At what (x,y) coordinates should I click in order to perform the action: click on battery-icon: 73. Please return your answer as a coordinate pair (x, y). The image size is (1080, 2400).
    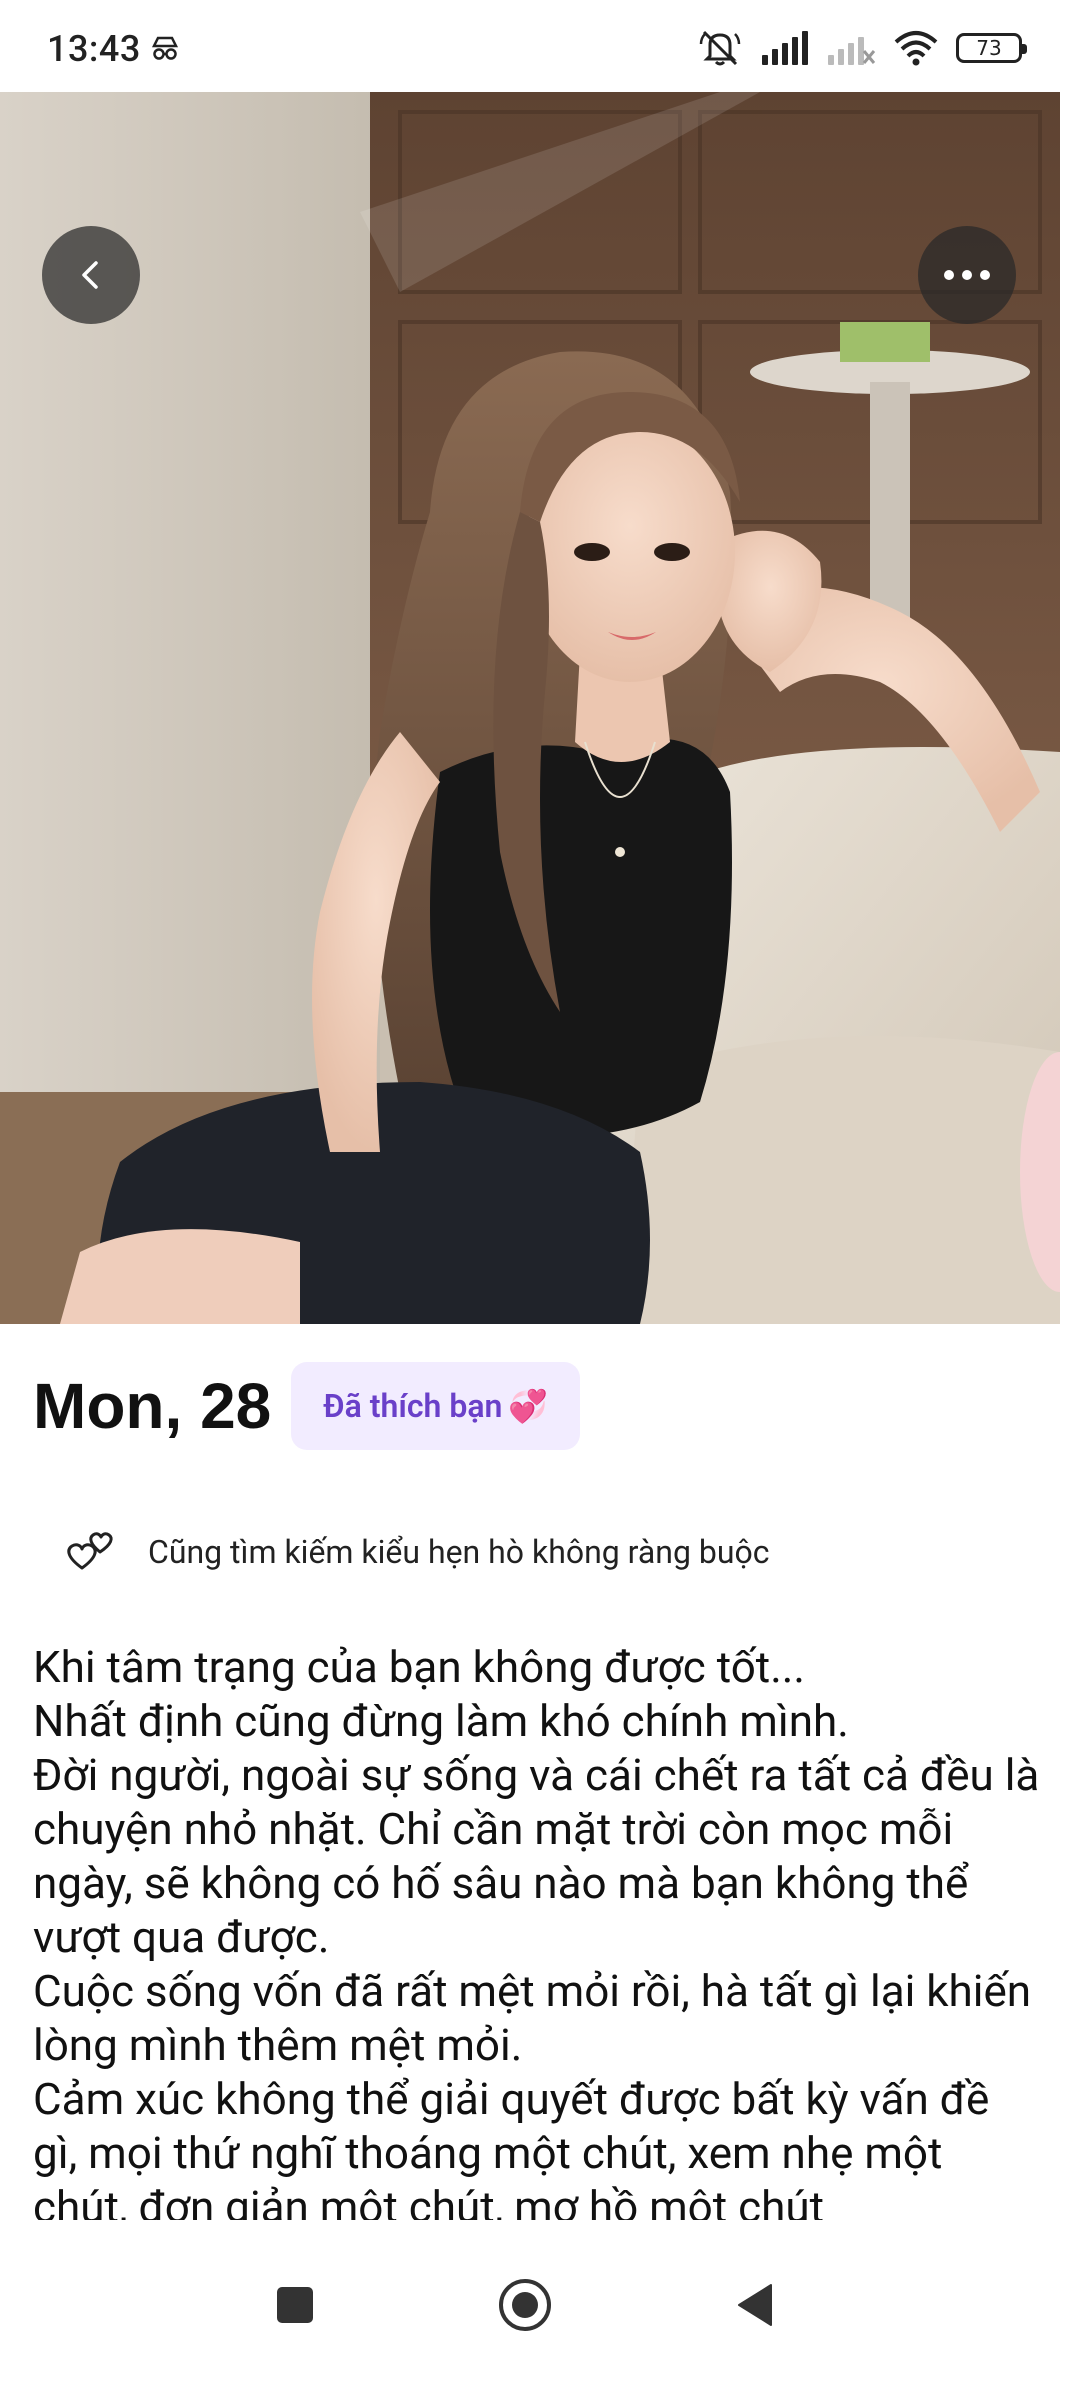
    Looking at the image, I should click on (991, 48).